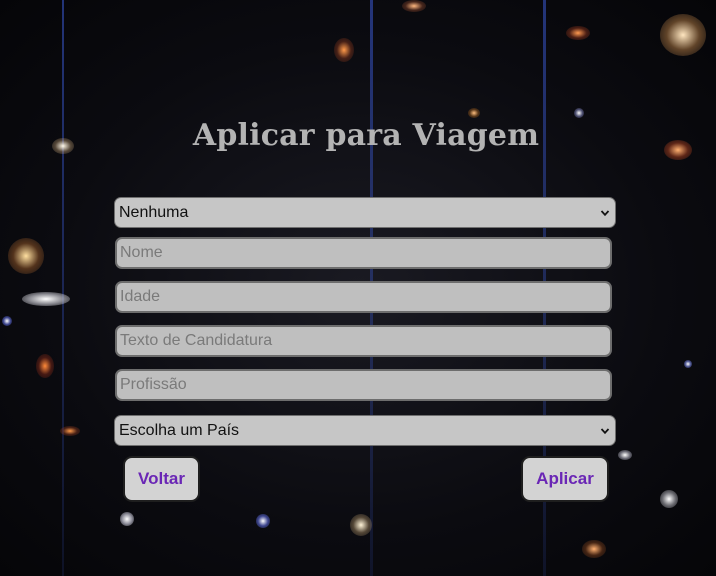 This screenshot has width=716, height=576. I want to click on profession-input, so click(363, 385).